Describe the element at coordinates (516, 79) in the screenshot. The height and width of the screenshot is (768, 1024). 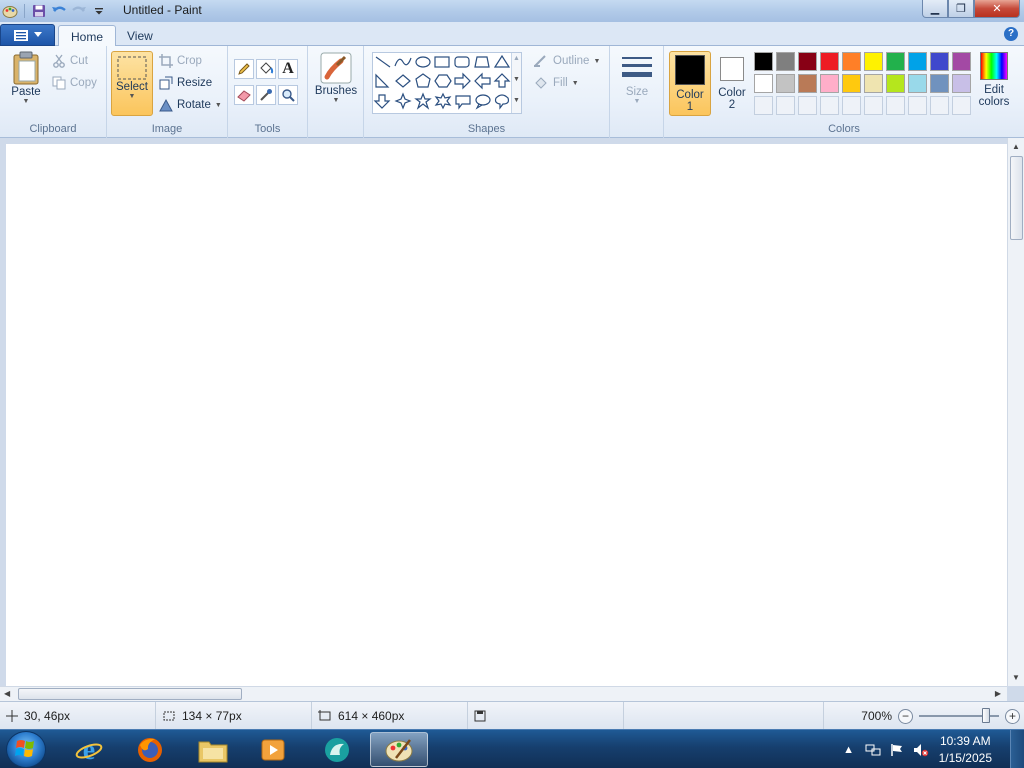
I see `shapes-scroll-down-icon: ▼` at that location.